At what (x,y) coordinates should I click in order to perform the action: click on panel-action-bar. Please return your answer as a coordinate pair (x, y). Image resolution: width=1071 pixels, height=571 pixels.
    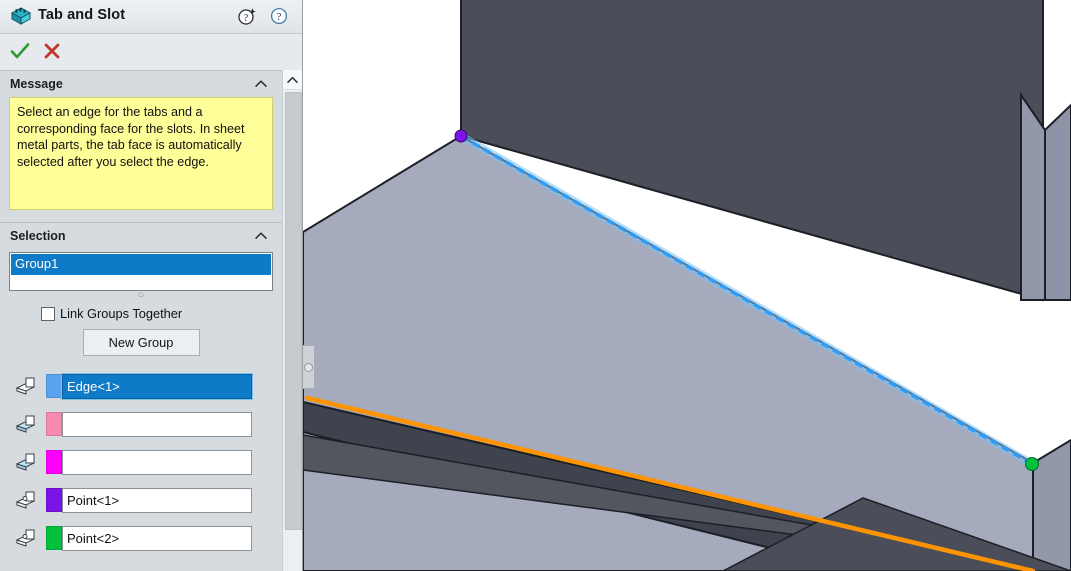
    Looking at the image, I should click on (151, 52).